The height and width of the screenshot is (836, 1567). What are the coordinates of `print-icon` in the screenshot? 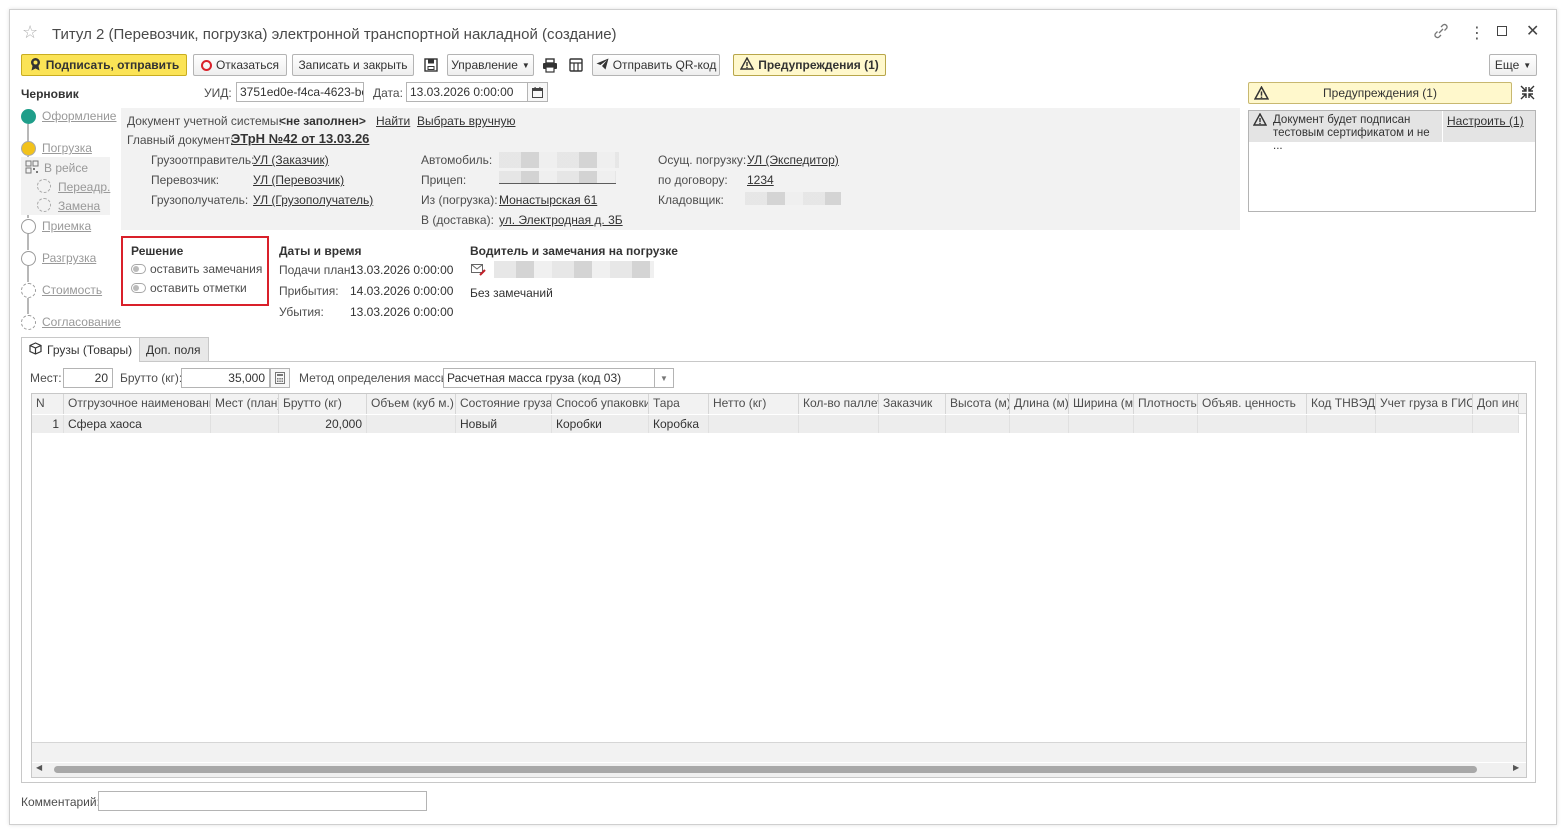 It's located at (550, 65).